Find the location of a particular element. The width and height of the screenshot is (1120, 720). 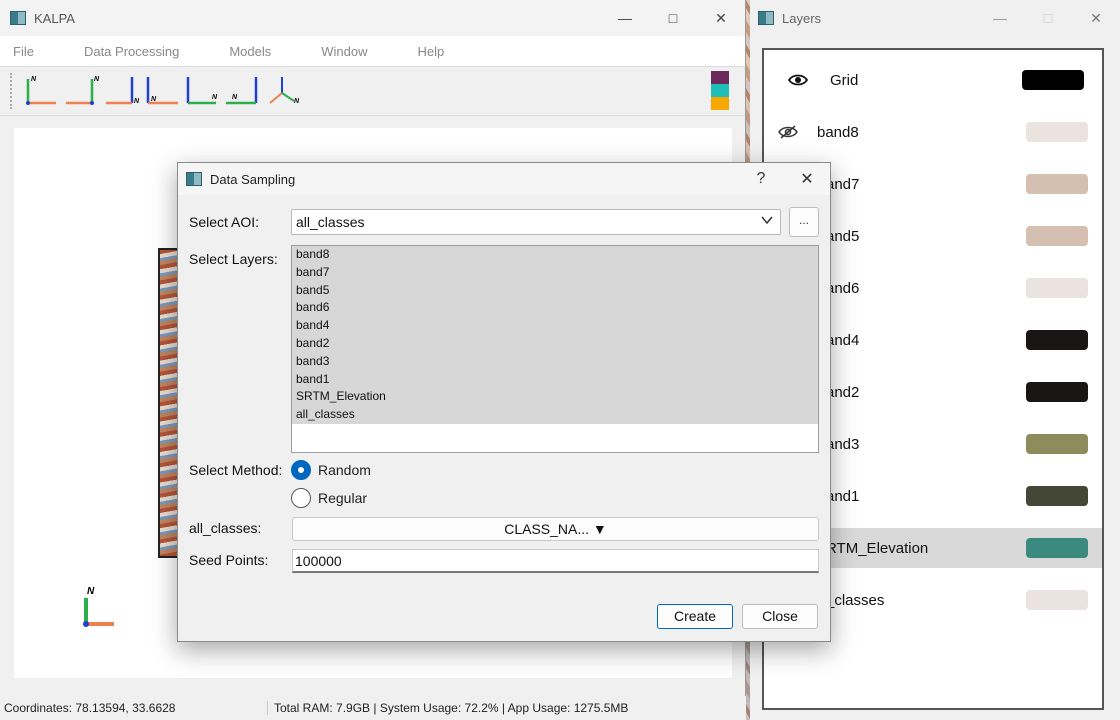

layers-minimize-icon: — is located at coordinates (1000, 18).